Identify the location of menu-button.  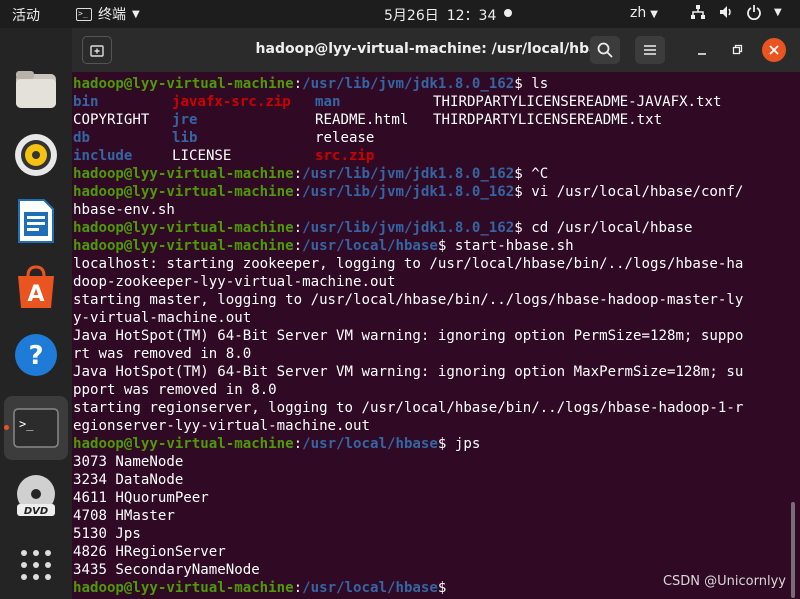
(650, 50).